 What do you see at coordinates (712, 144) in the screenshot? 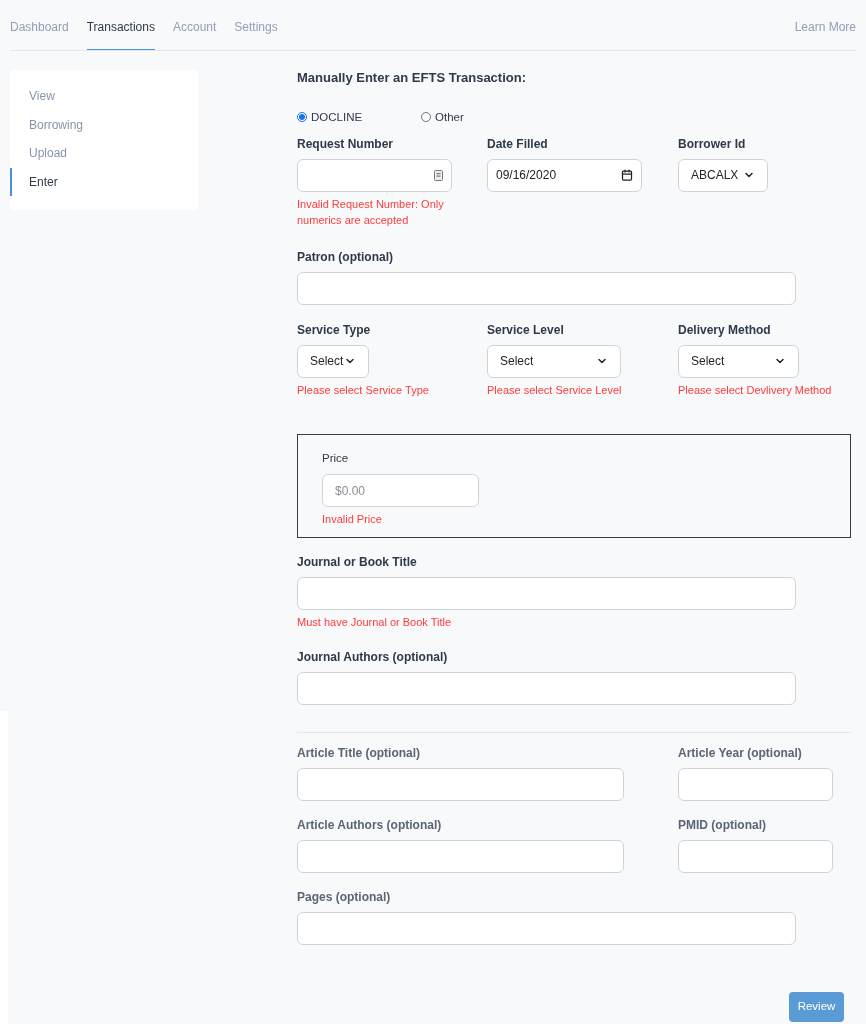
I see `field-label: Borrower Id` at bounding box center [712, 144].